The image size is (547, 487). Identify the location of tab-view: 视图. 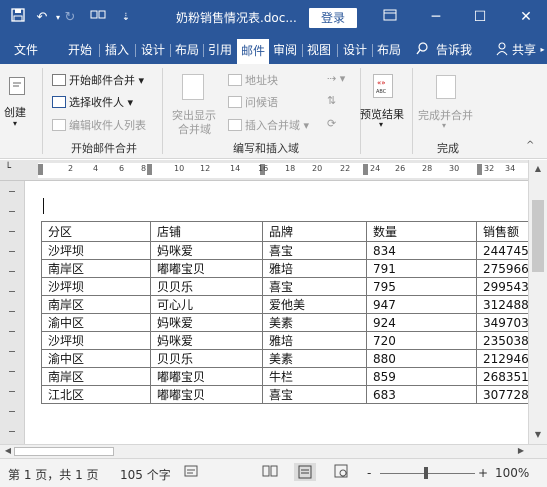
(319, 50).